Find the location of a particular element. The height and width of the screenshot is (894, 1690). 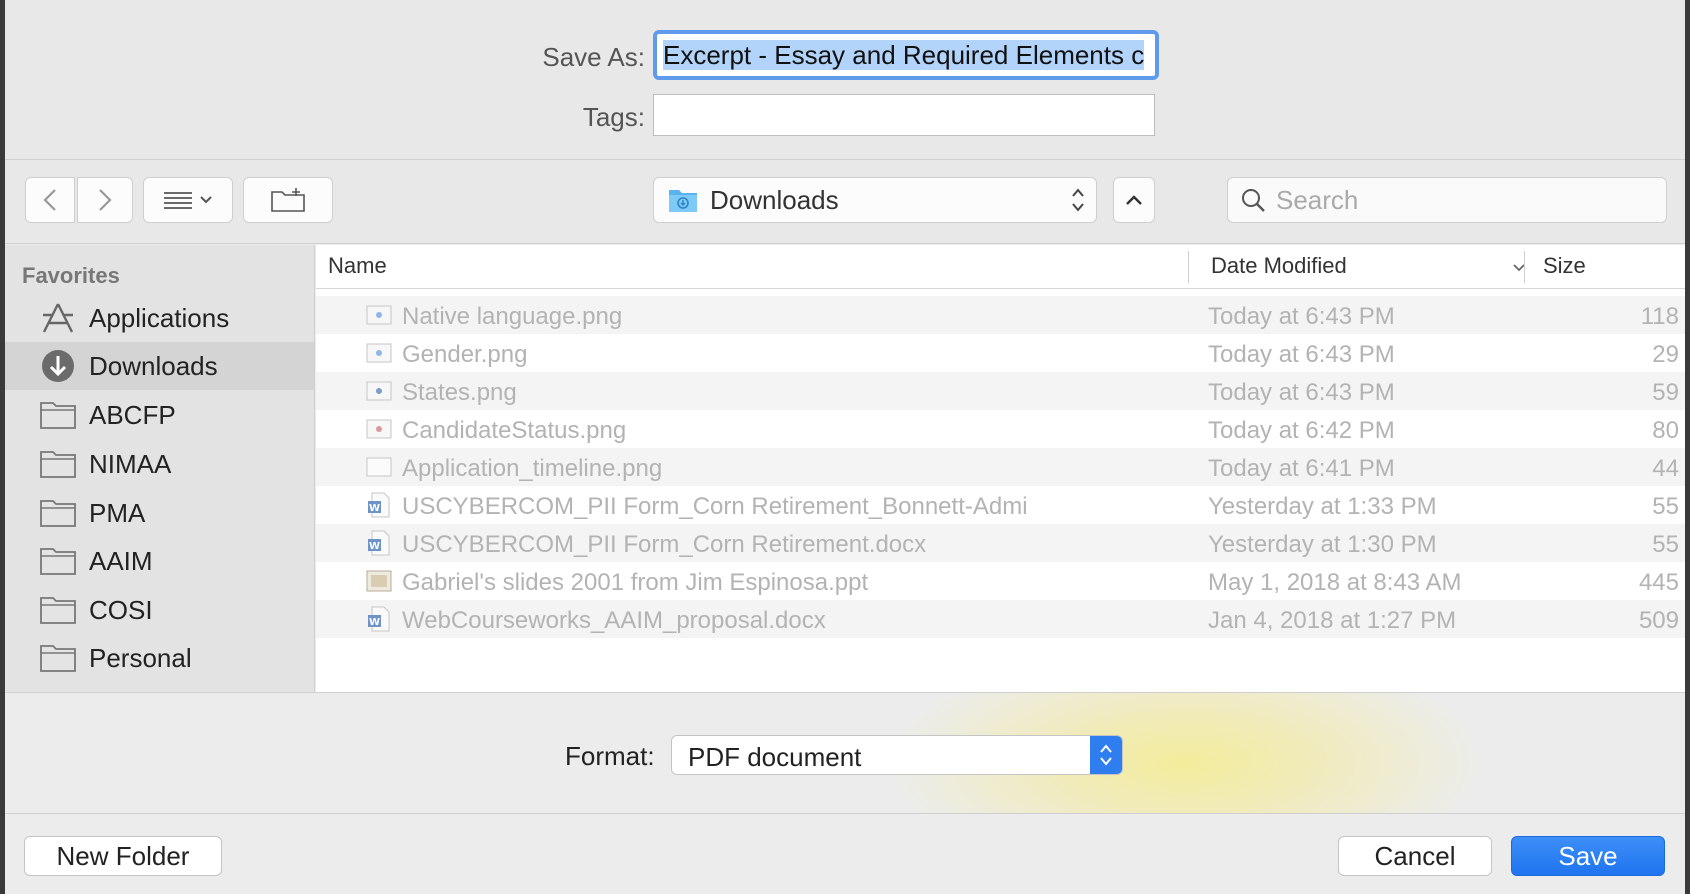

sidebar-item-cosi: COSI is located at coordinates (159, 610).